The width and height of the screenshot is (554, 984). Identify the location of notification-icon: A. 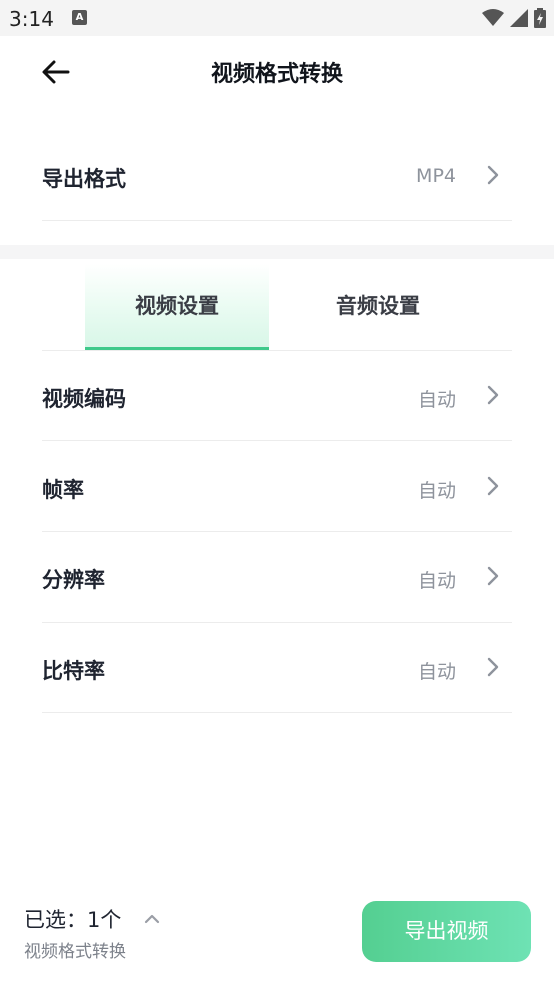
(79, 17).